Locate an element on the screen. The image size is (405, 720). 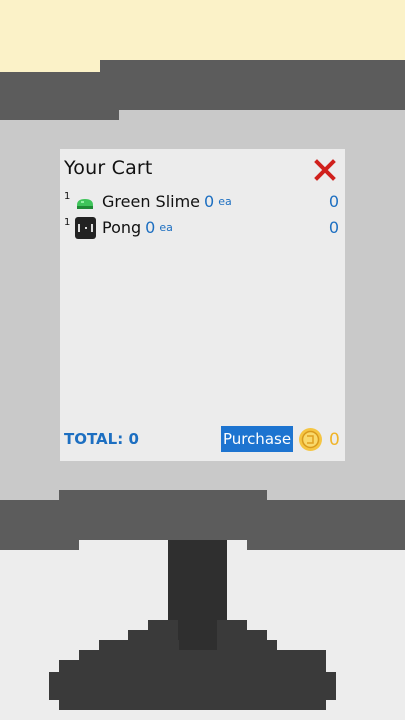
close-button is located at coordinates (325, 170).